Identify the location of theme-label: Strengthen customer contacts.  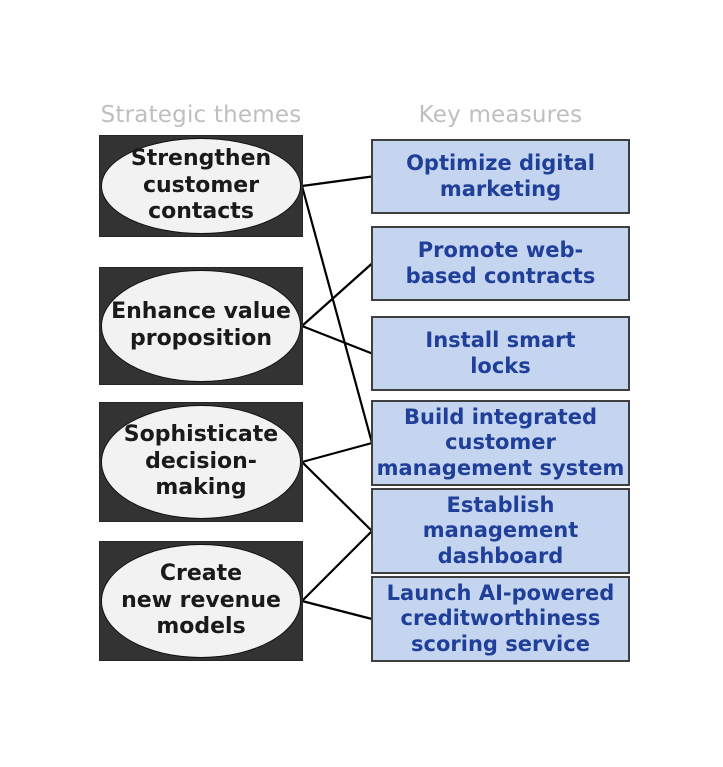
(201, 185).